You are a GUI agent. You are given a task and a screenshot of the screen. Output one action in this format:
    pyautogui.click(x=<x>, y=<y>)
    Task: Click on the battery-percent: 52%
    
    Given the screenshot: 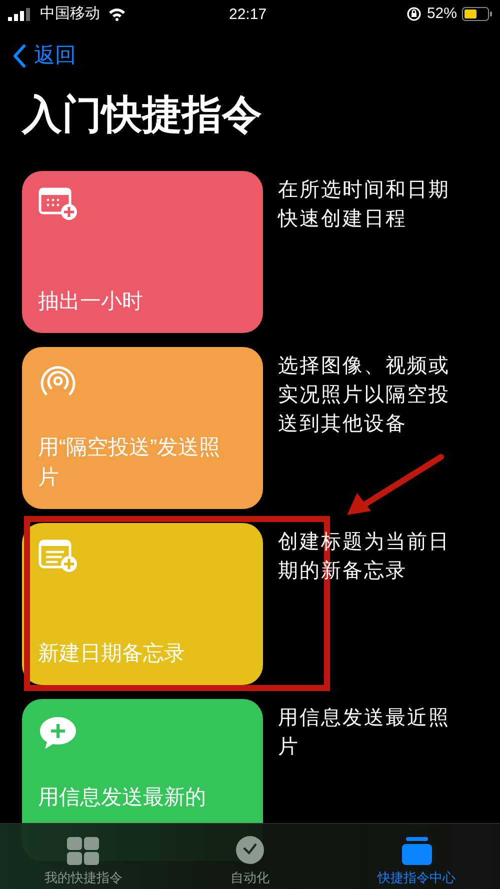 What is the action you would take?
    pyautogui.click(x=441, y=14)
    